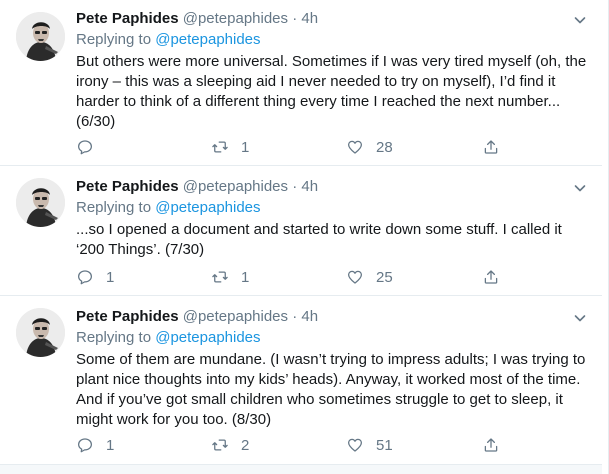 This screenshot has height=474, width=609. Describe the element at coordinates (369, 277) in the screenshot. I see `like-button: 25` at that location.